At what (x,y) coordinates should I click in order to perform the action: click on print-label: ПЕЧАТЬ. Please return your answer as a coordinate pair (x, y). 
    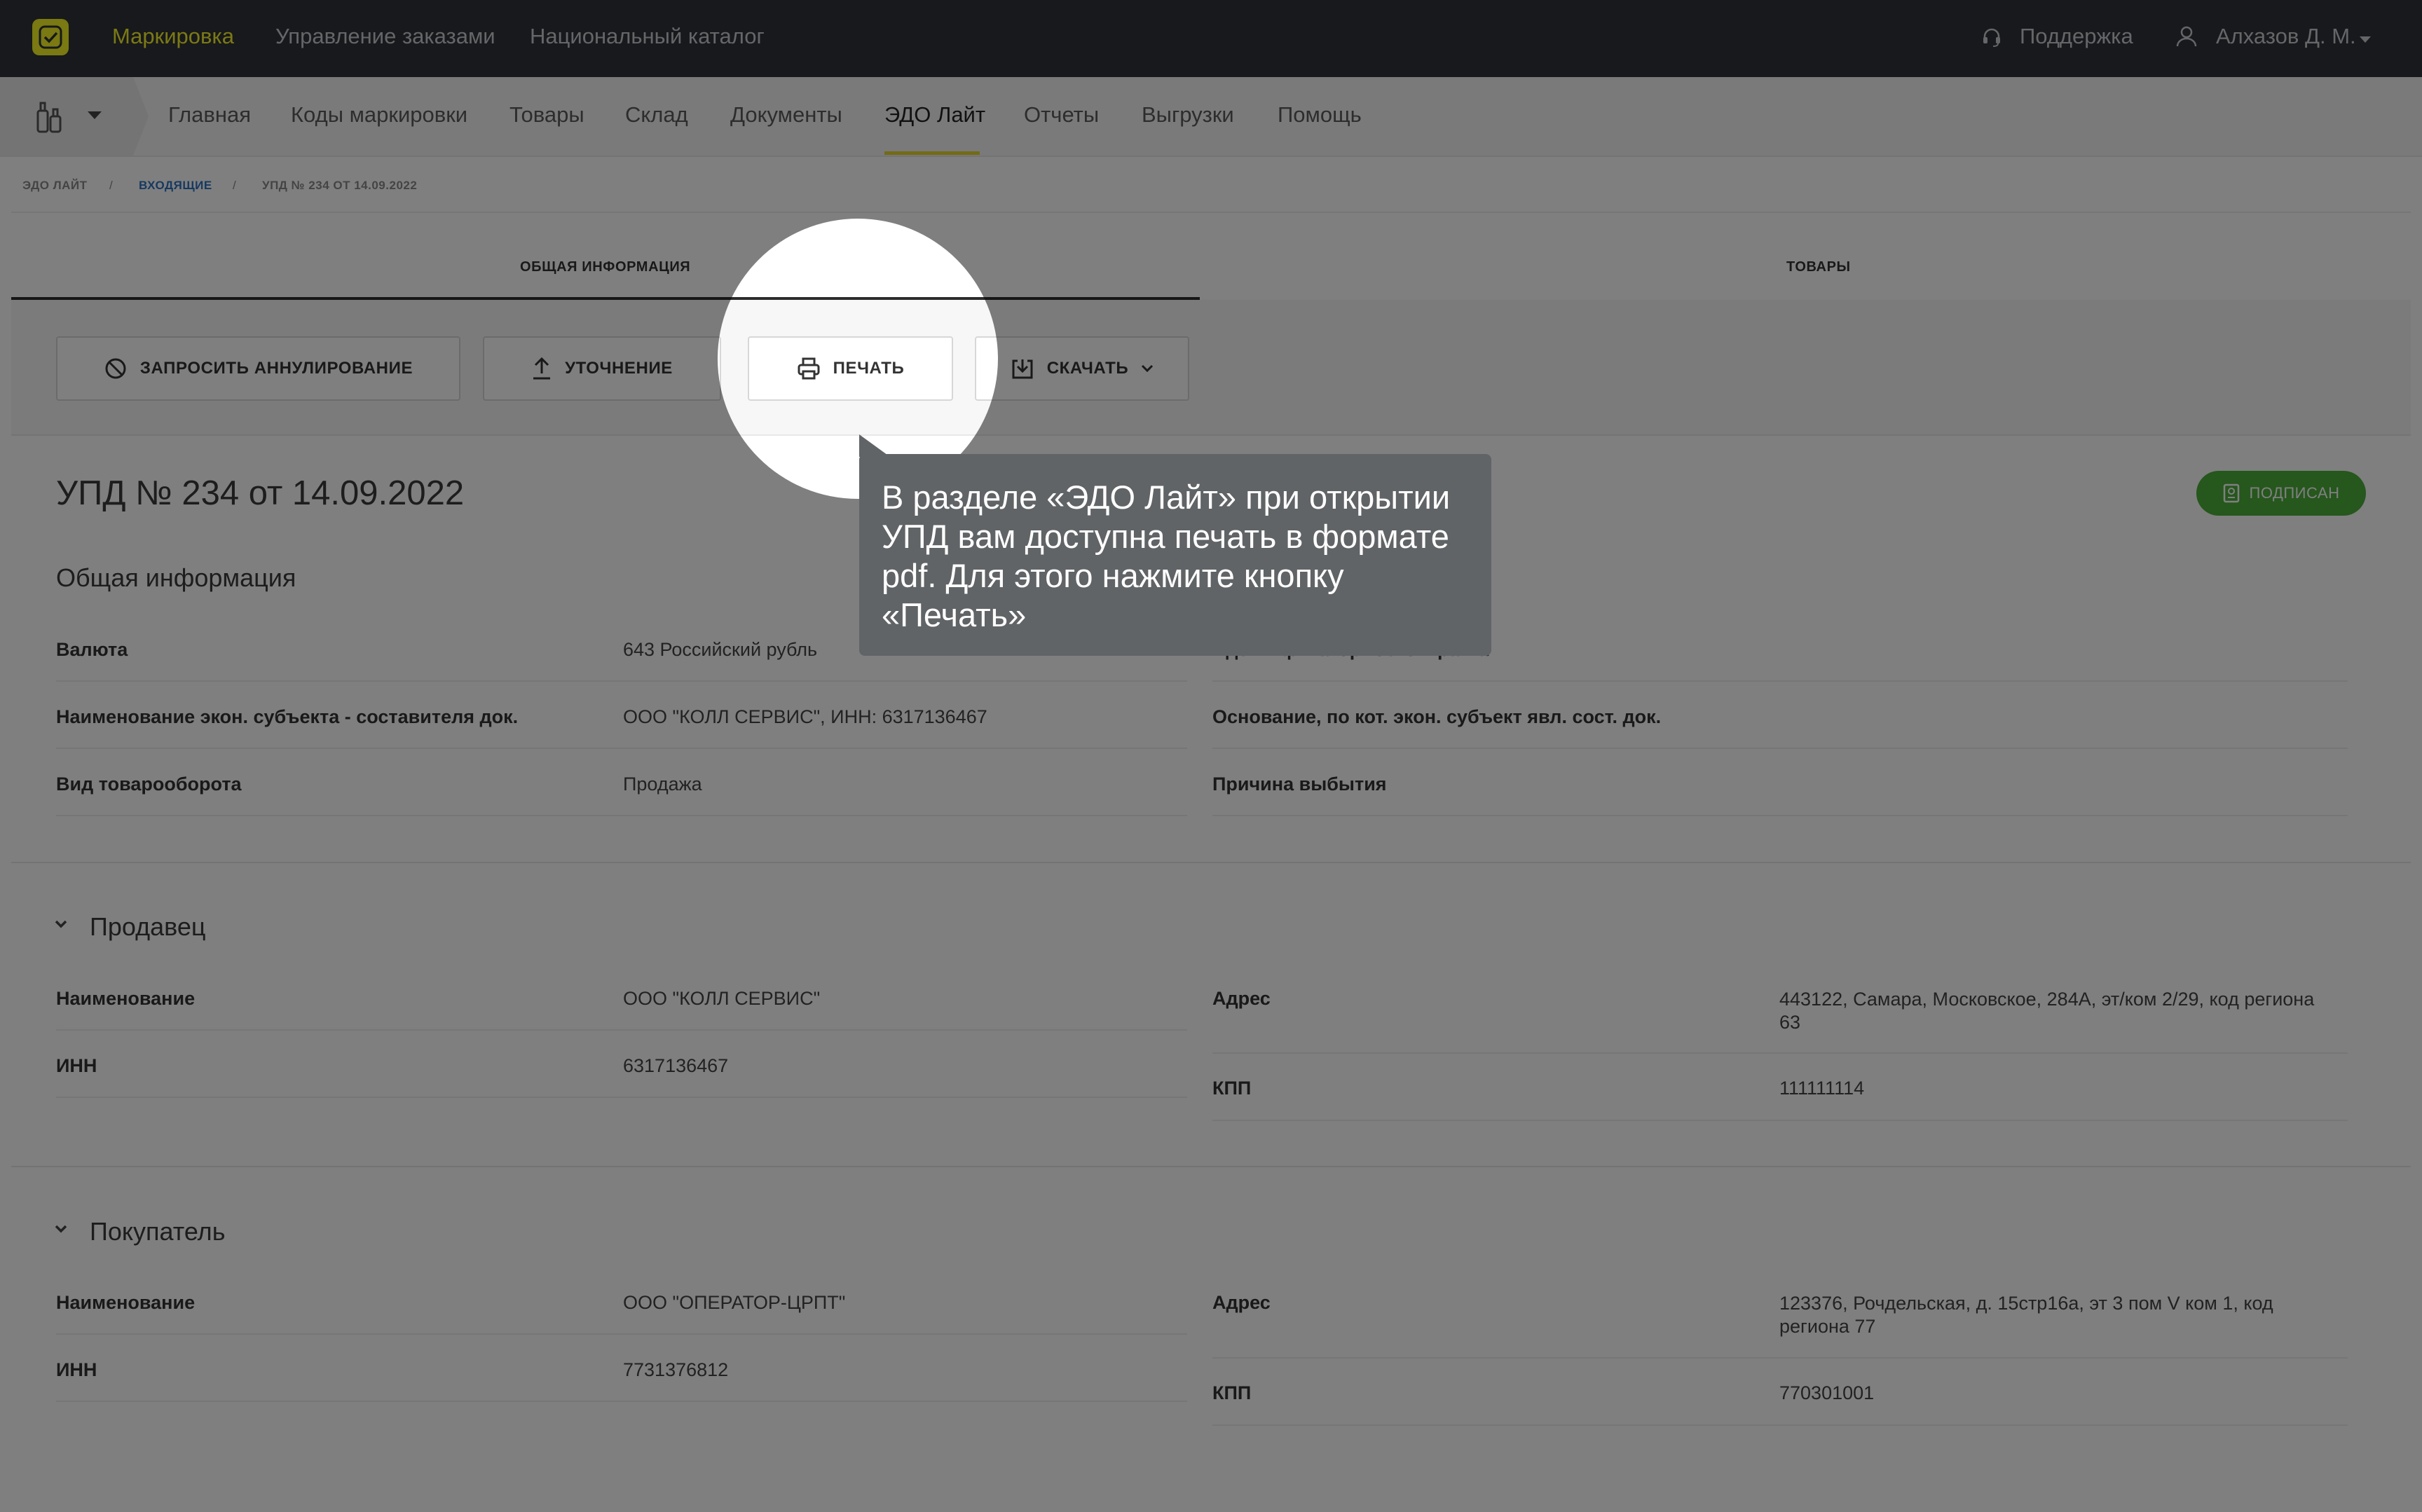
    Looking at the image, I should click on (869, 368).